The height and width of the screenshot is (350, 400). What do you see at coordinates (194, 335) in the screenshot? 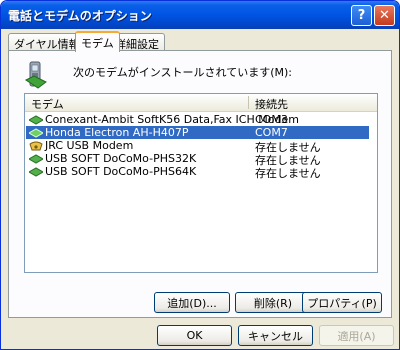
I see `ok-button: OK` at bounding box center [194, 335].